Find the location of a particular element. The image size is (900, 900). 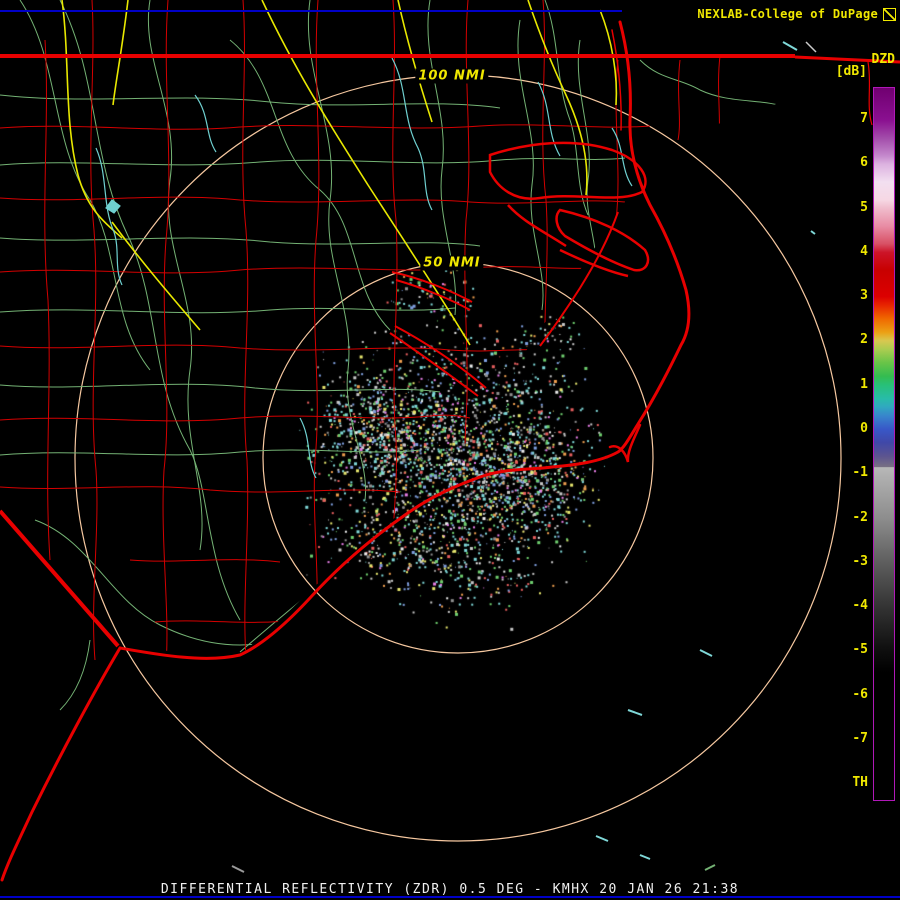

colorbar-tick-label: 7 is located at coordinates (864, 118).